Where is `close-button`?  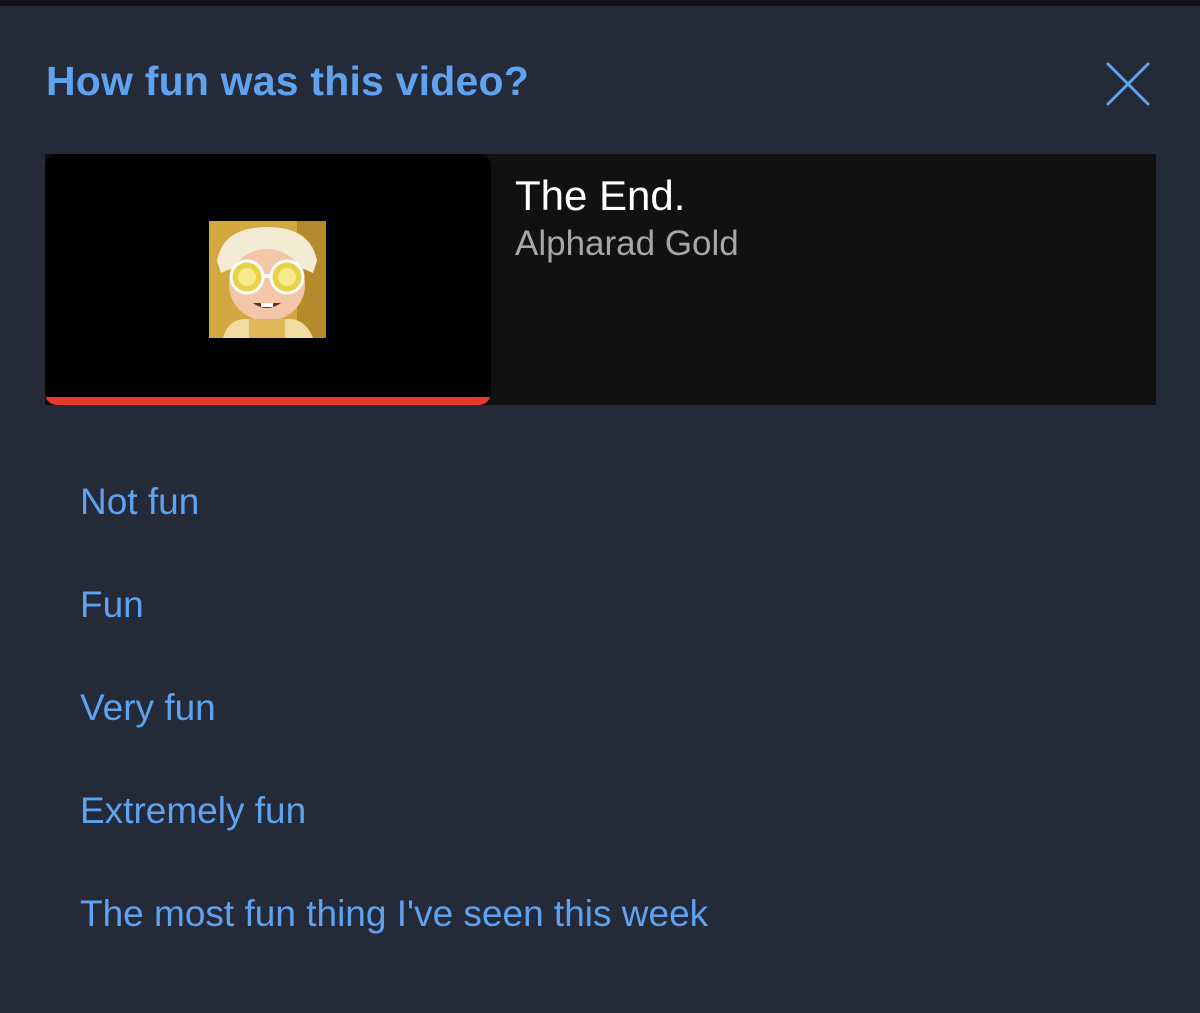
close-button is located at coordinates (1128, 84).